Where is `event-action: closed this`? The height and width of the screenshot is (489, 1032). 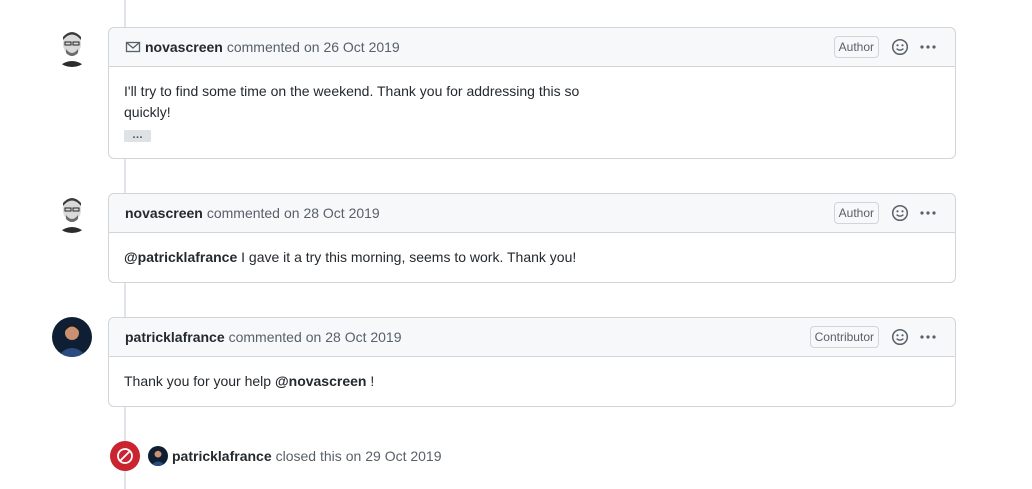 event-action: closed this is located at coordinates (308, 456).